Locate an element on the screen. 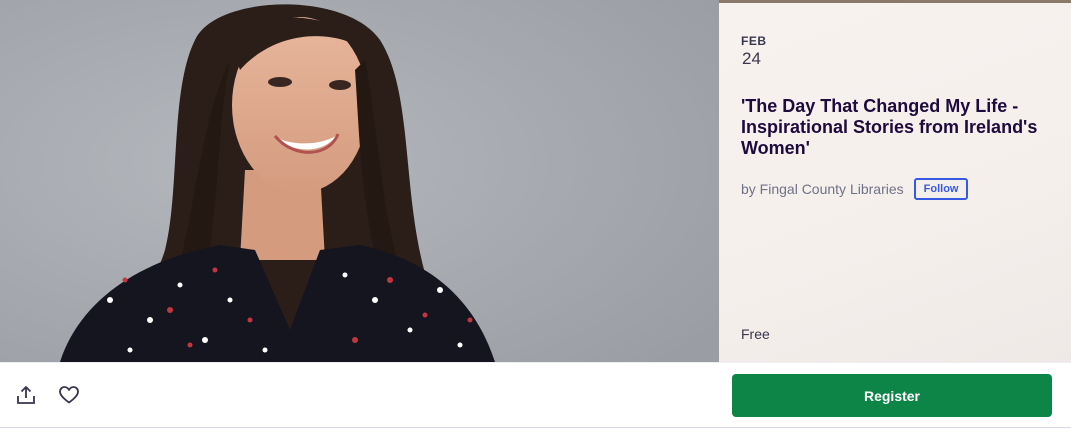 This screenshot has height=443, width=1071. event-date-day: 24 is located at coordinates (751, 58).